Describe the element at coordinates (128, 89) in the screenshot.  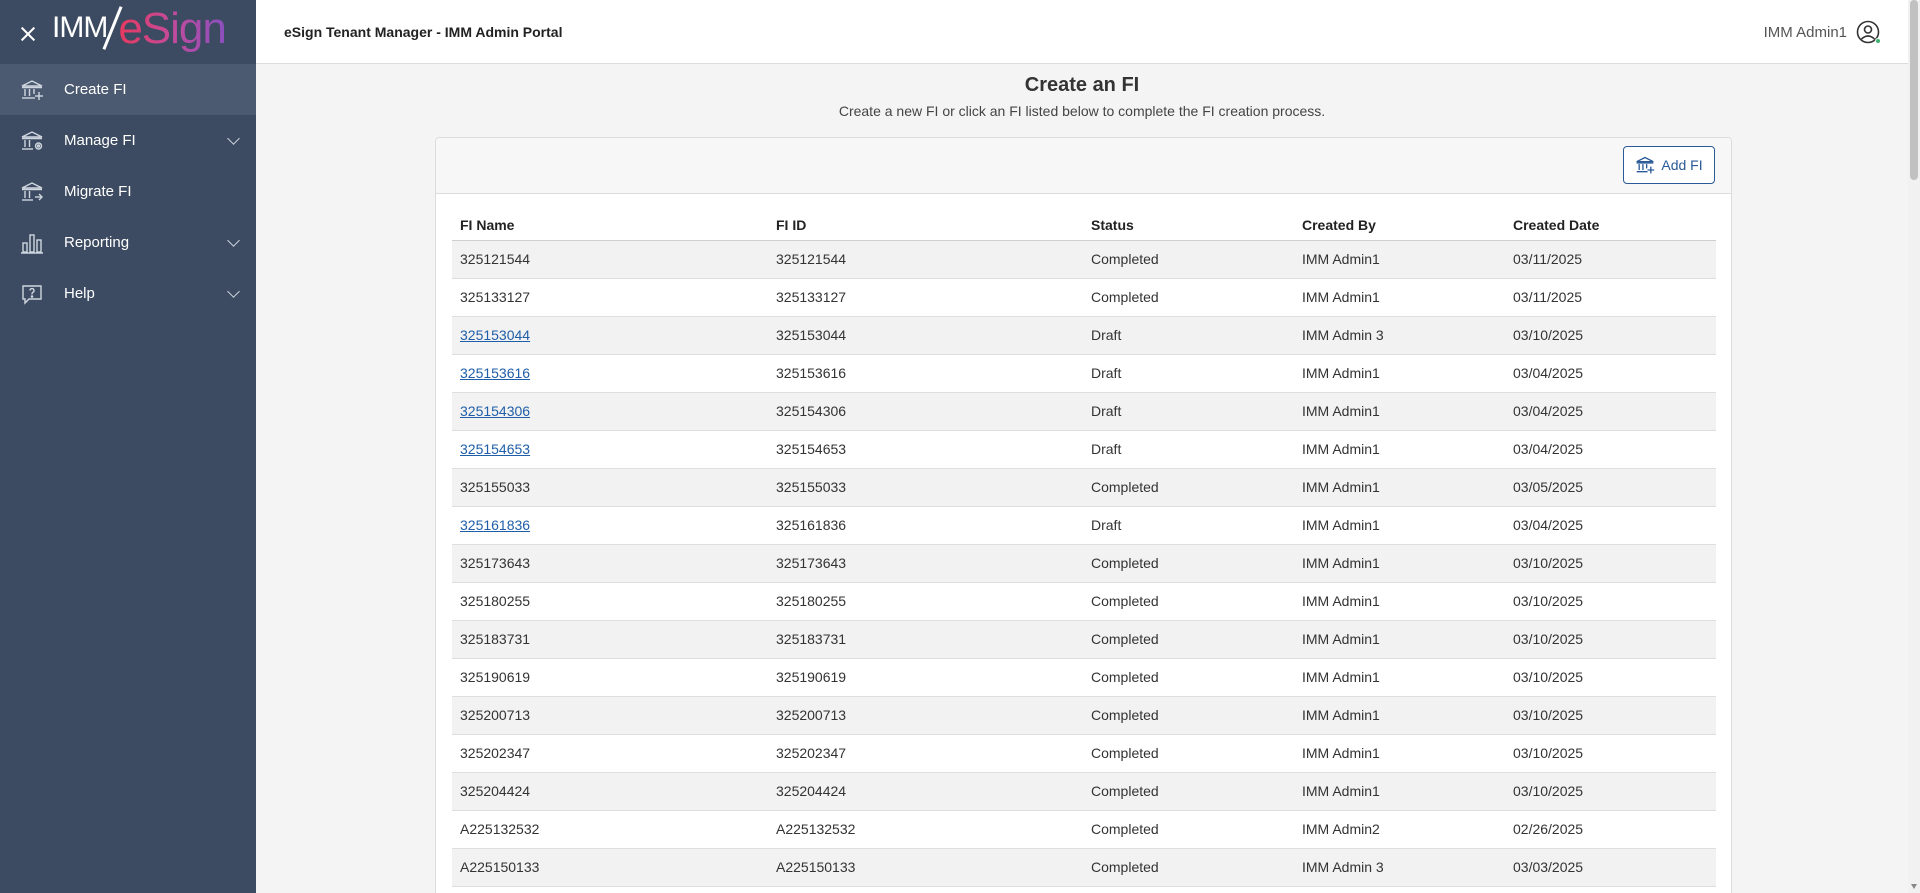
I see `sidebar-item-create-fi: Create FI` at that location.